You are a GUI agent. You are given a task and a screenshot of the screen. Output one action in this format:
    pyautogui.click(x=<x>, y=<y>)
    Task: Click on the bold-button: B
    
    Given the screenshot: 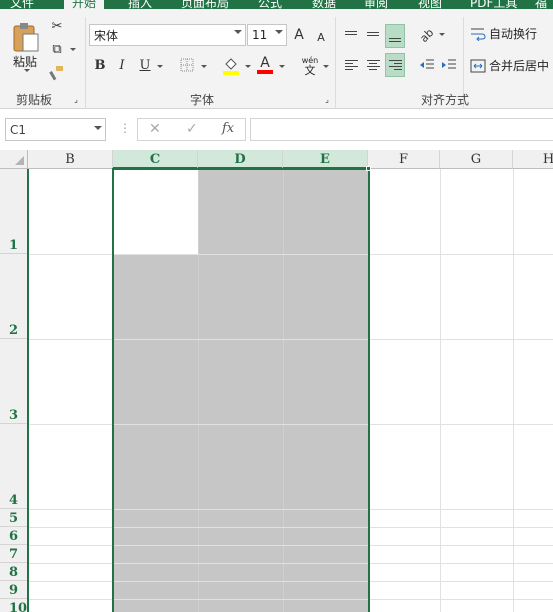 What is the action you would take?
    pyautogui.click(x=100, y=65)
    